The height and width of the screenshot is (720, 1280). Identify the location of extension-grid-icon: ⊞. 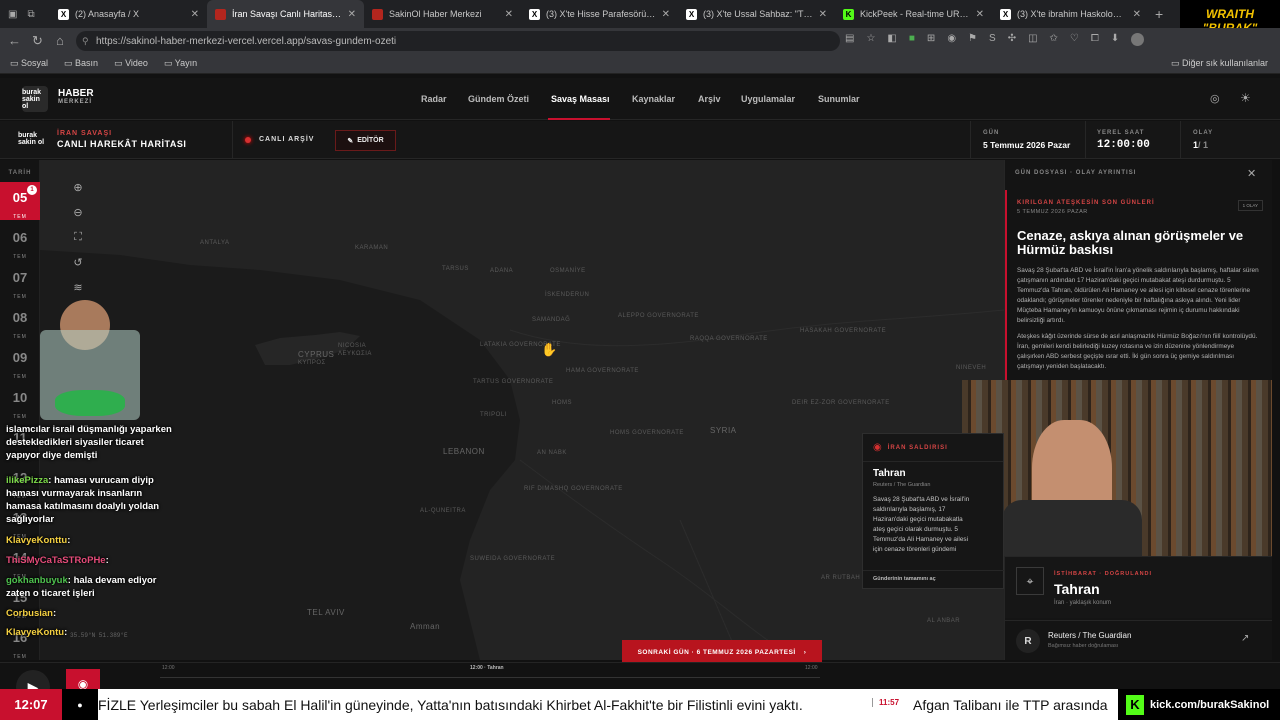
(931, 39).